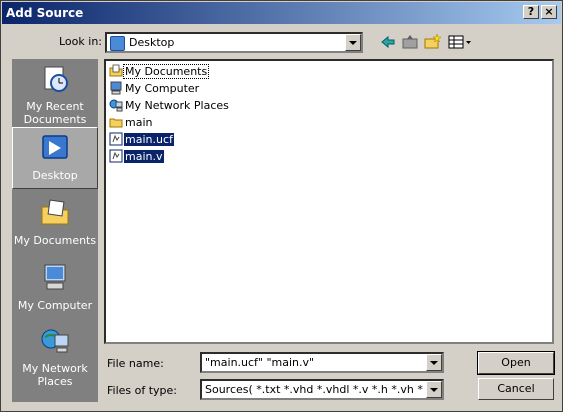  What do you see at coordinates (410, 42) in the screenshot?
I see `up-folder-icon` at bounding box center [410, 42].